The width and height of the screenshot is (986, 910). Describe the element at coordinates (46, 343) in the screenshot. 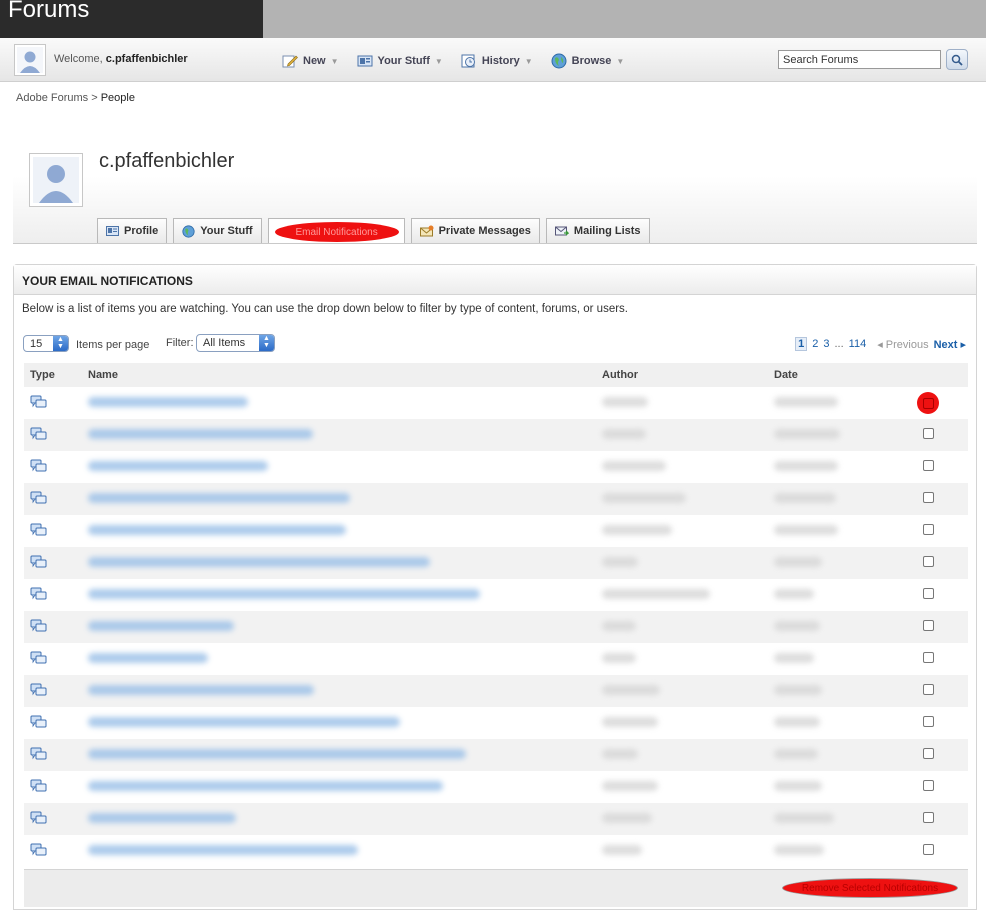

I see `items-per-page-select: 15 ▲ ▼` at that location.